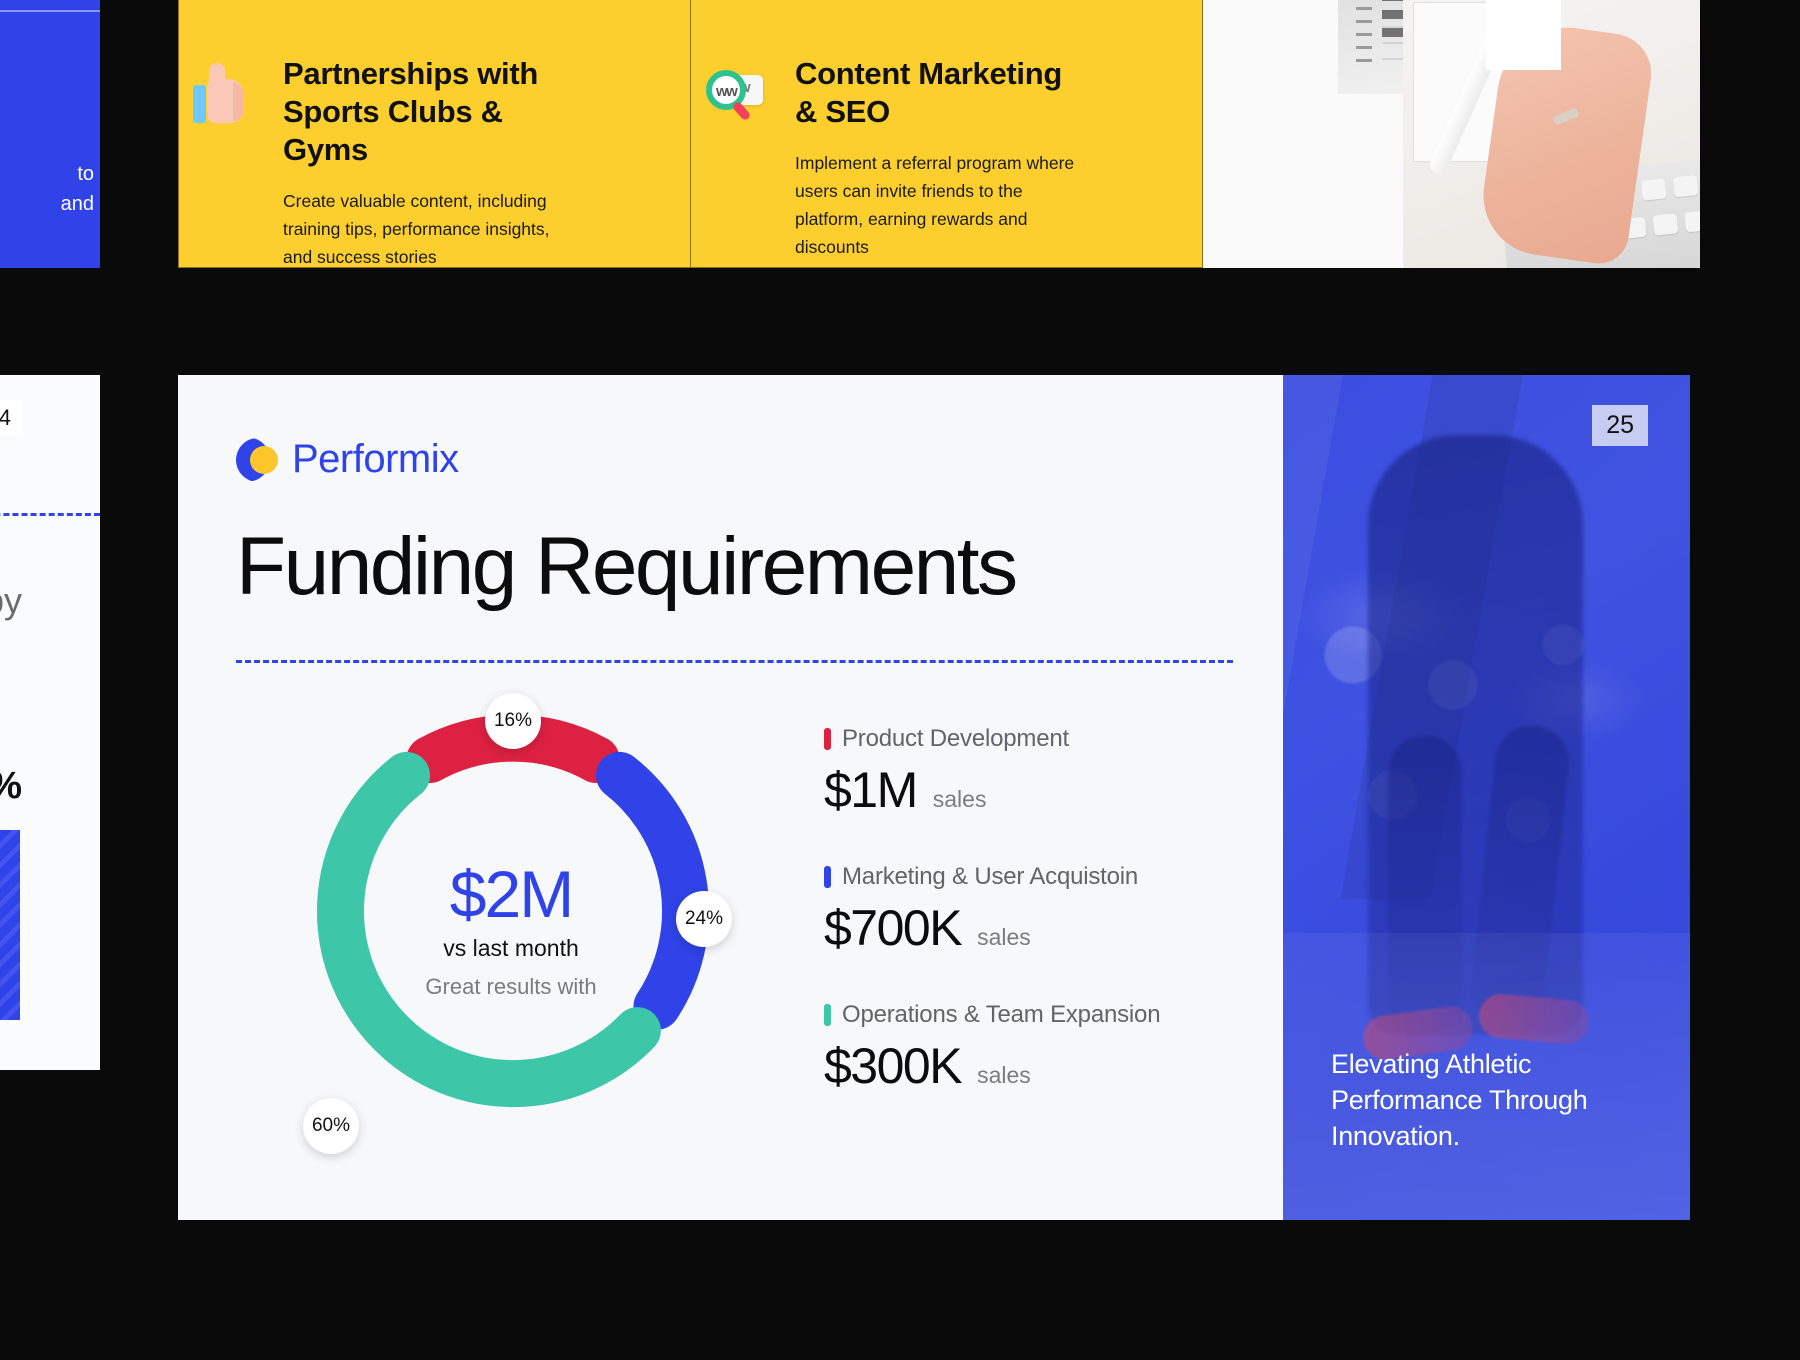 This screenshot has width=1800, height=1360. What do you see at coordinates (513, 721) in the screenshot?
I see `percent-badge-product-development: 16%` at bounding box center [513, 721].